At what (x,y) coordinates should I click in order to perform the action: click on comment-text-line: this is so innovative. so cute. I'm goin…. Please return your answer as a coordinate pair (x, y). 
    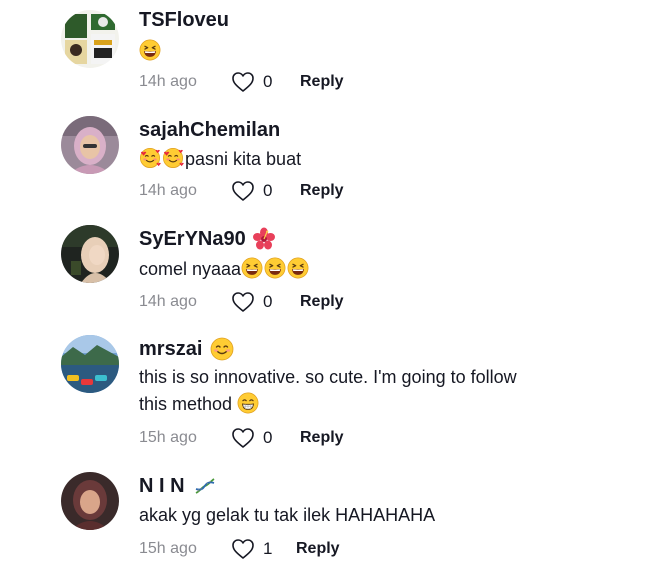
    Looking at the image, I should click on (328, 377).